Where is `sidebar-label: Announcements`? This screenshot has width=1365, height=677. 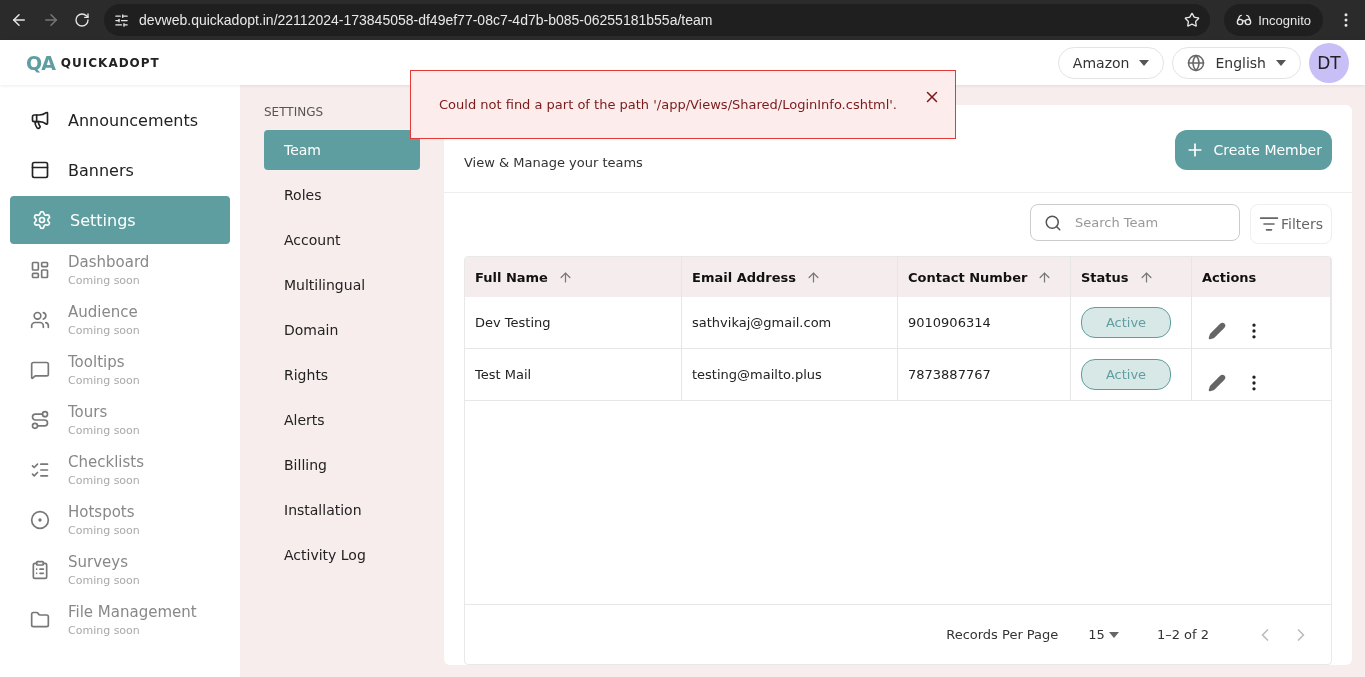 sidebar-label: Announcements is located at coordinates (133, 120).